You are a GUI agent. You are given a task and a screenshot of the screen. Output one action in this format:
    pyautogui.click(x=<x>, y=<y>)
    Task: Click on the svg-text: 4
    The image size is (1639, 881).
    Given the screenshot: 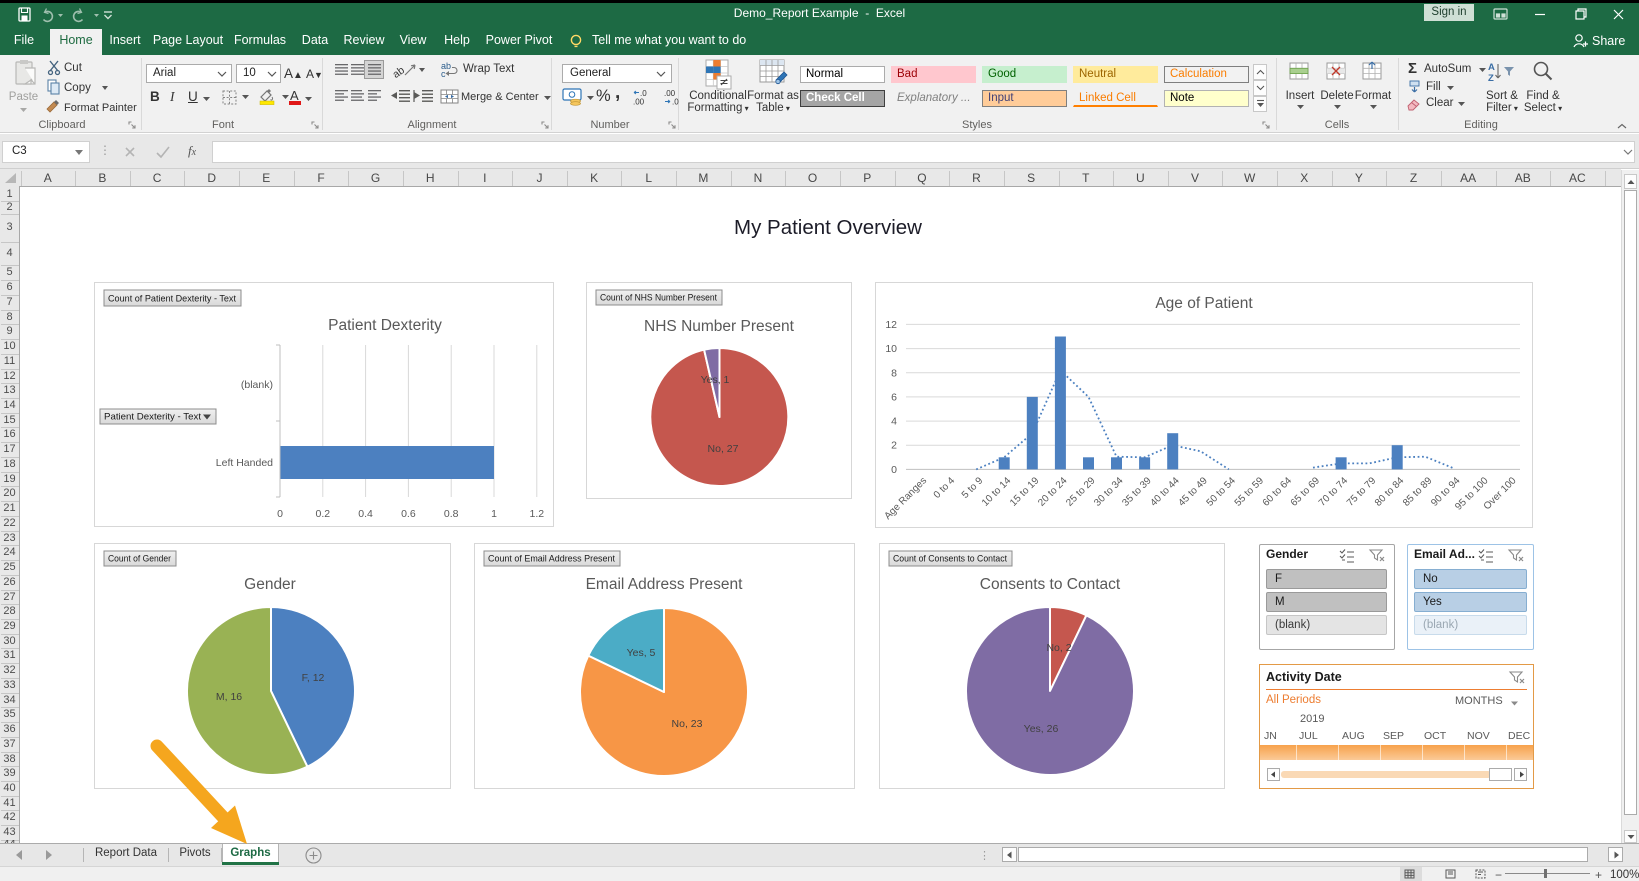 What is the action you would take?
    pyautogui.click(x=894, y=422)
    